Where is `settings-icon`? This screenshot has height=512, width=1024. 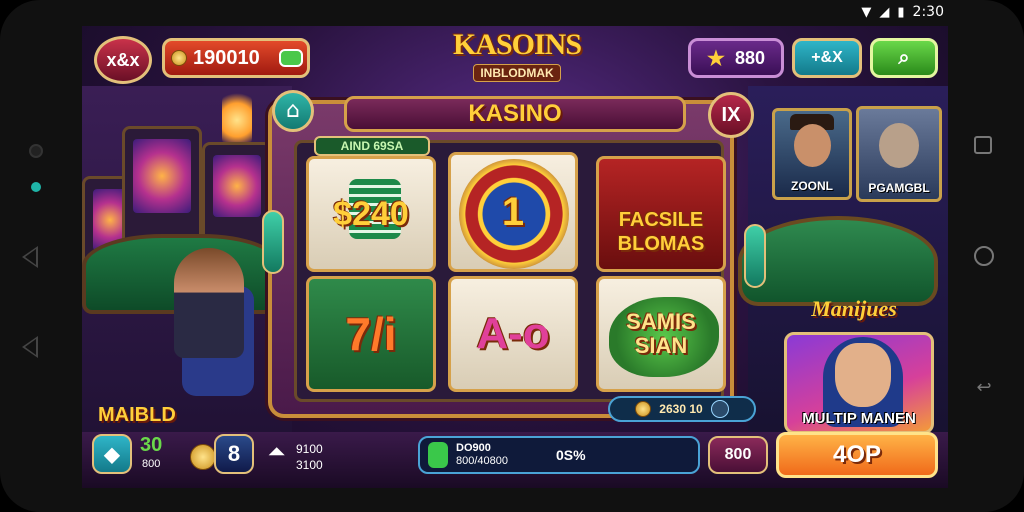 settings-icon is located at coordinates (719, 409).